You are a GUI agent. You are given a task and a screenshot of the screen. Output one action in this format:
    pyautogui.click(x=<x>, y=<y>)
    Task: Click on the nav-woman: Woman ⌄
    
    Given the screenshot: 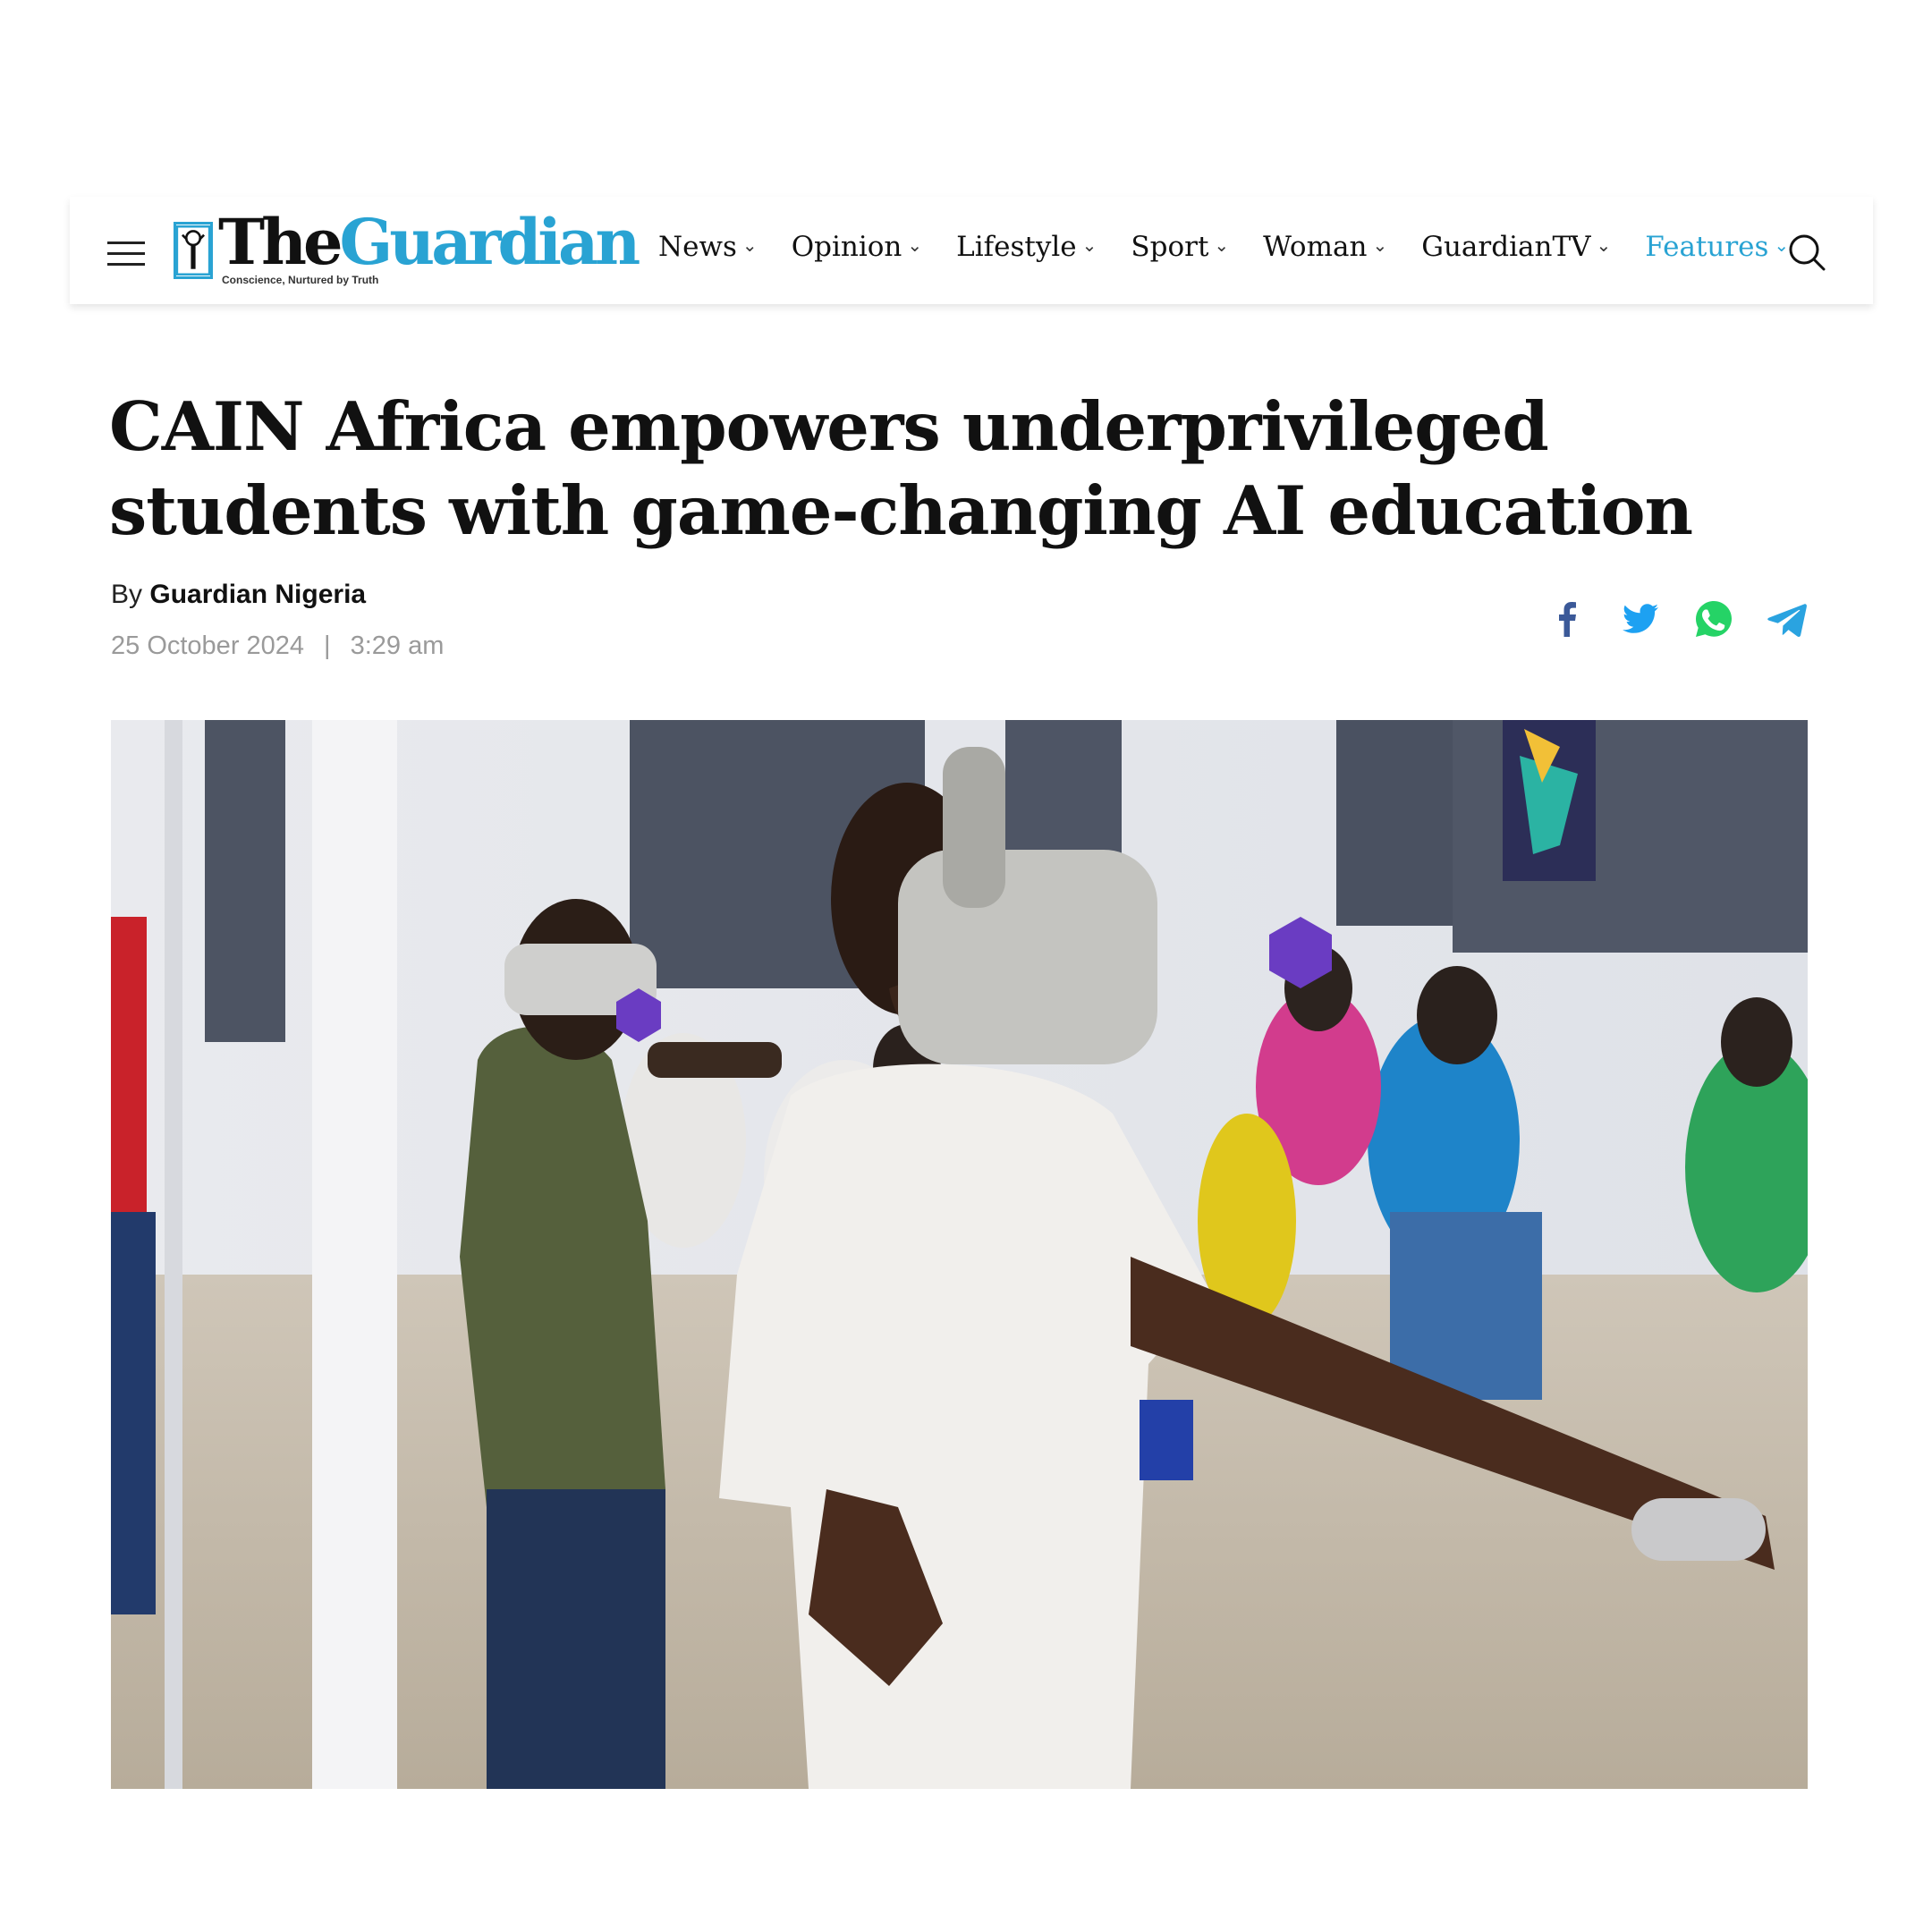 What is the action you would take?
    pyautogui.click(x=1325, y=247)
    